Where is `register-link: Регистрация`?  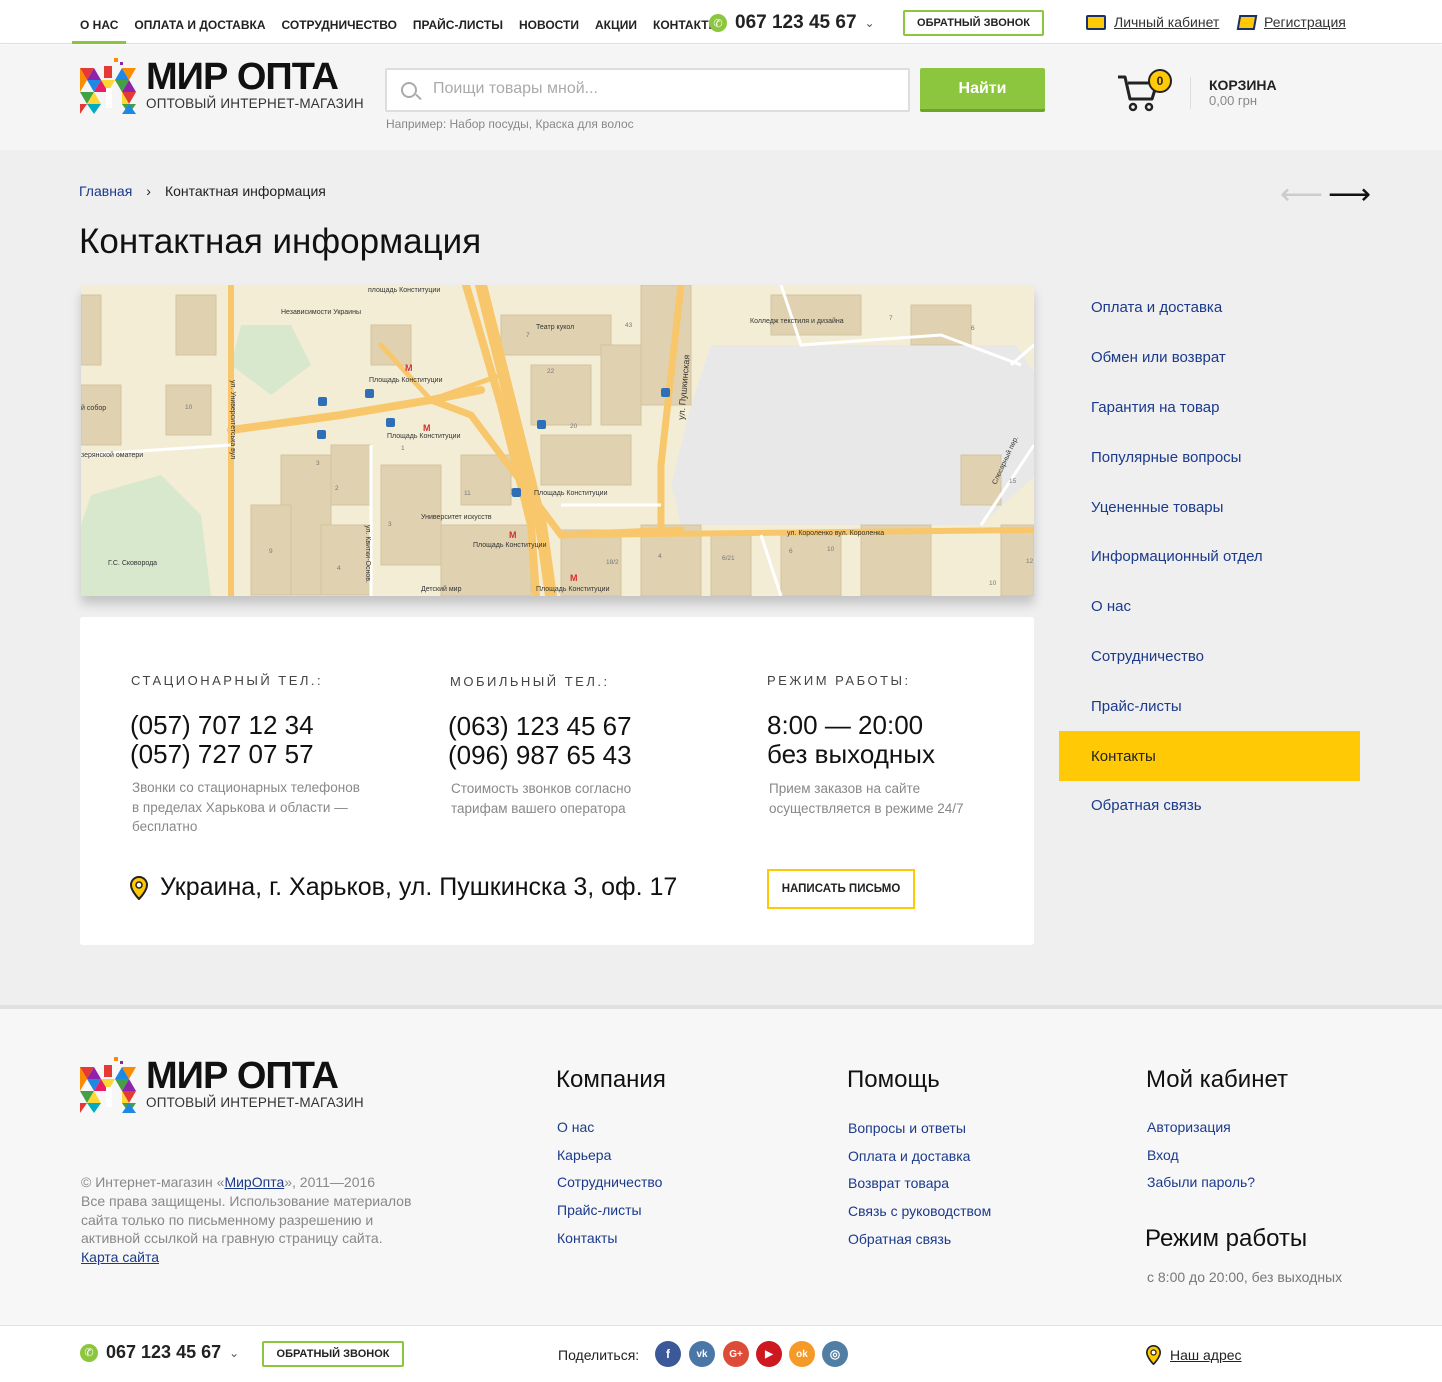 register-link: Регистрация is located at coordinates (1291, 22).